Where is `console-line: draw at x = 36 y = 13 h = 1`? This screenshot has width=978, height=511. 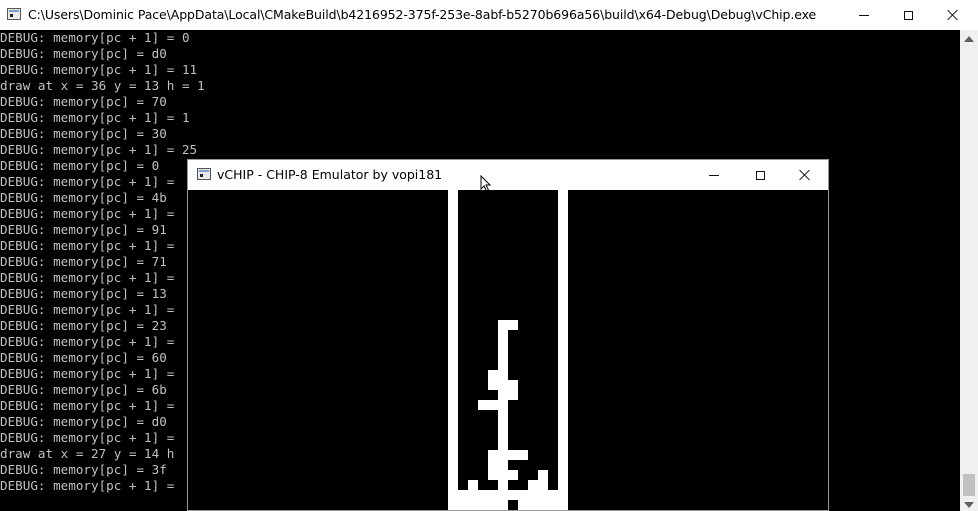 console-line: draw at x = 36 y = 13 h = 1 is located at coordinates (102, 85).